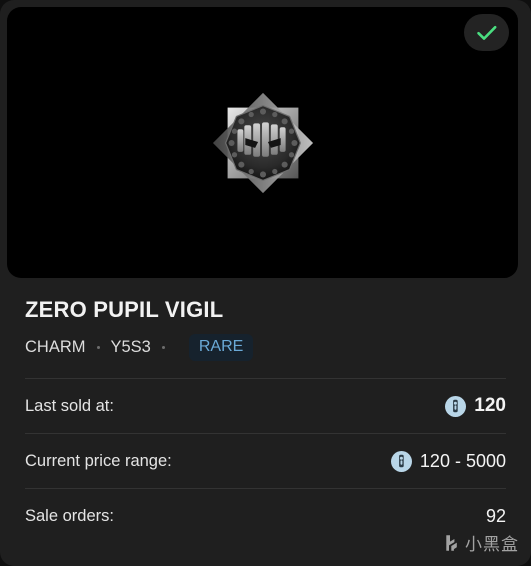 The height and width of the screenshot is (566, 531). I want to click on item-meta-row: CHARM Y5S3 RARE, so click(265, 342).